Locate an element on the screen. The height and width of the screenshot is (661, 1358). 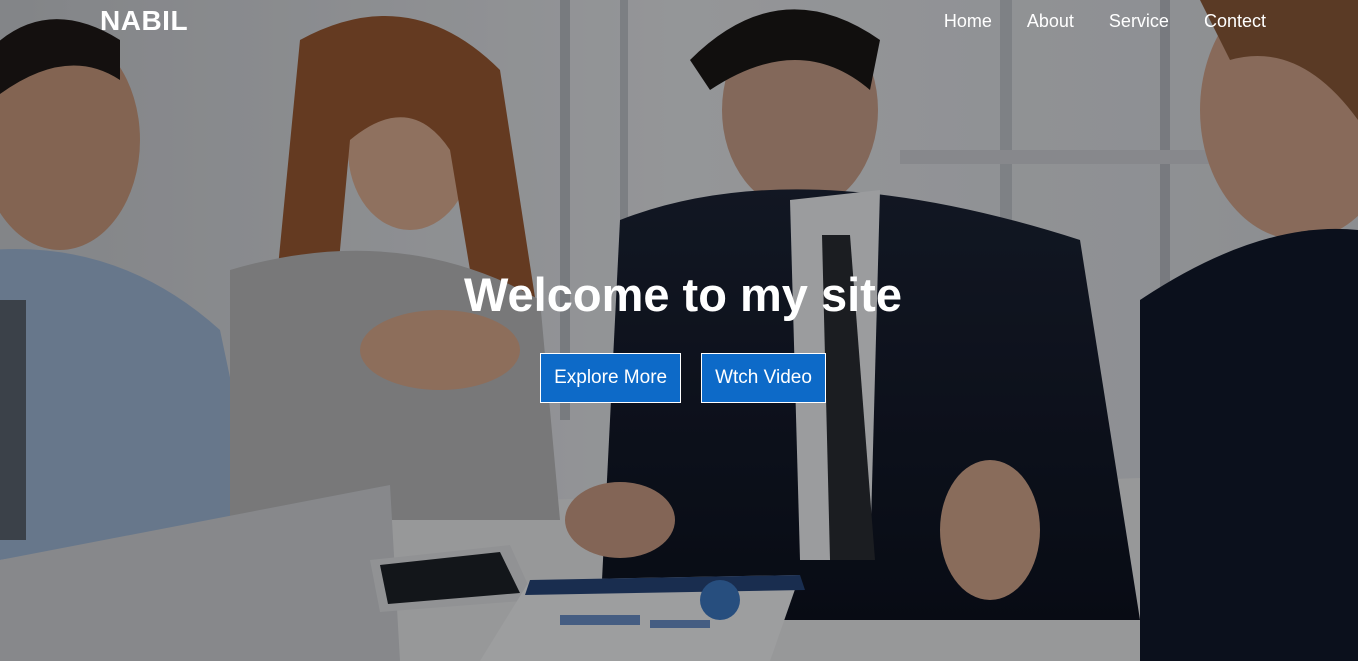
brand-logo: NABIL is located at coordinates (144, 21).